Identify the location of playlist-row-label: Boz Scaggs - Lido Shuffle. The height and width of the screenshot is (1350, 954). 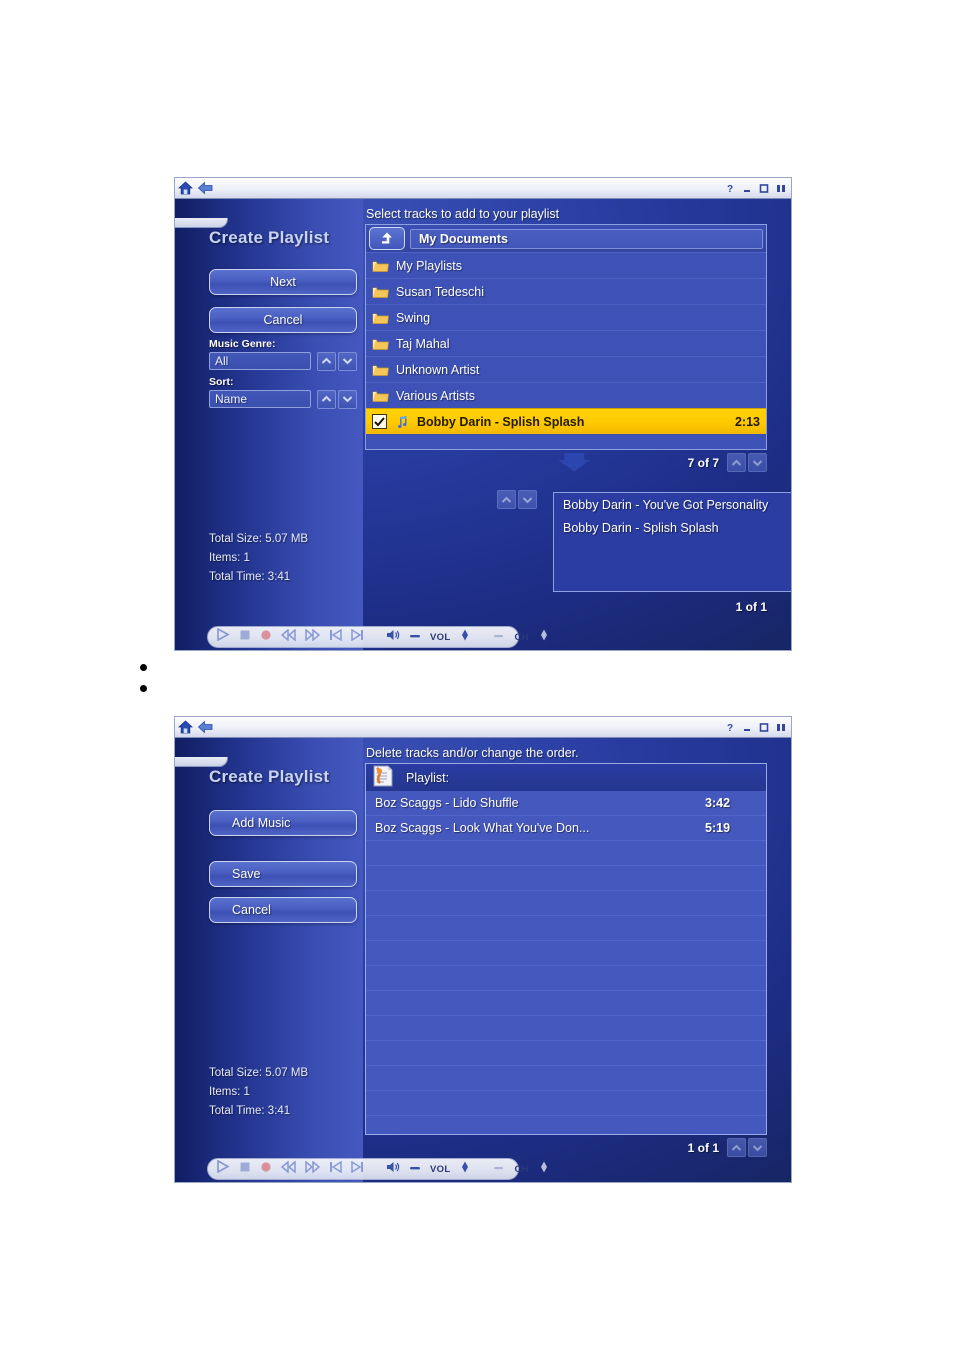
(447, 803).